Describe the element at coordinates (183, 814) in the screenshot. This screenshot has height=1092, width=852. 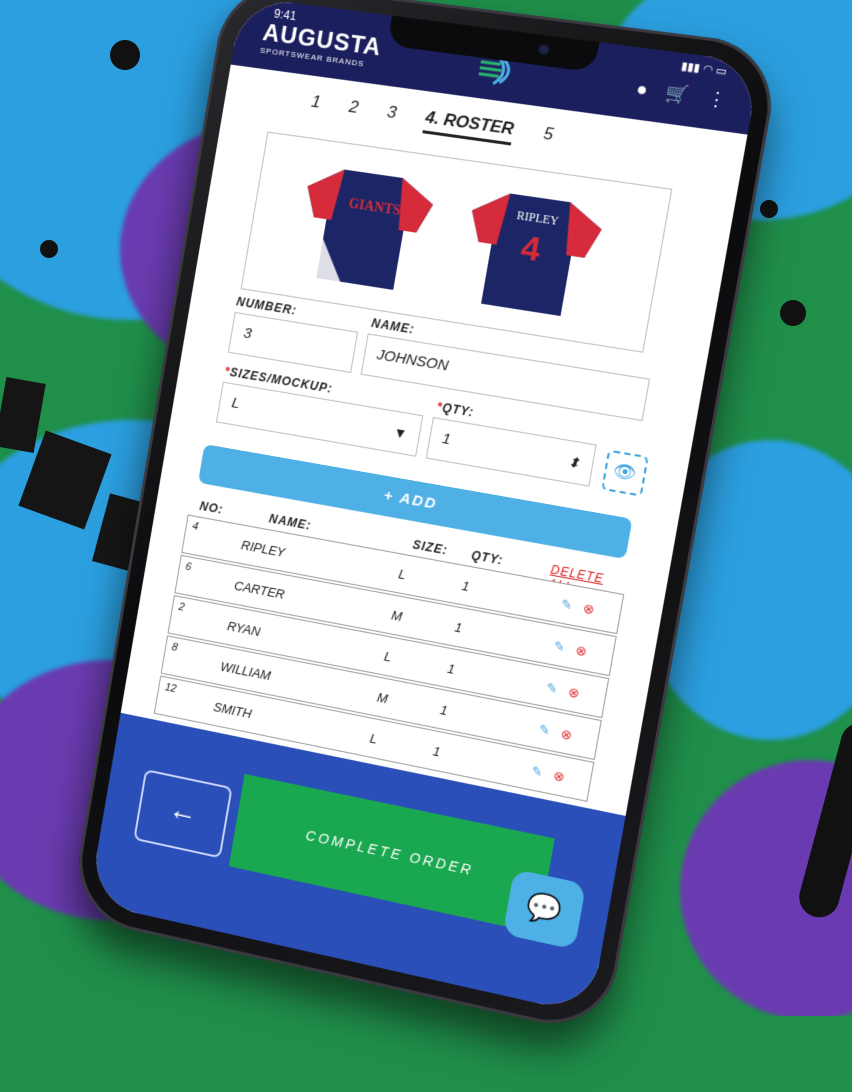
I see `back-button: ←` at that location.